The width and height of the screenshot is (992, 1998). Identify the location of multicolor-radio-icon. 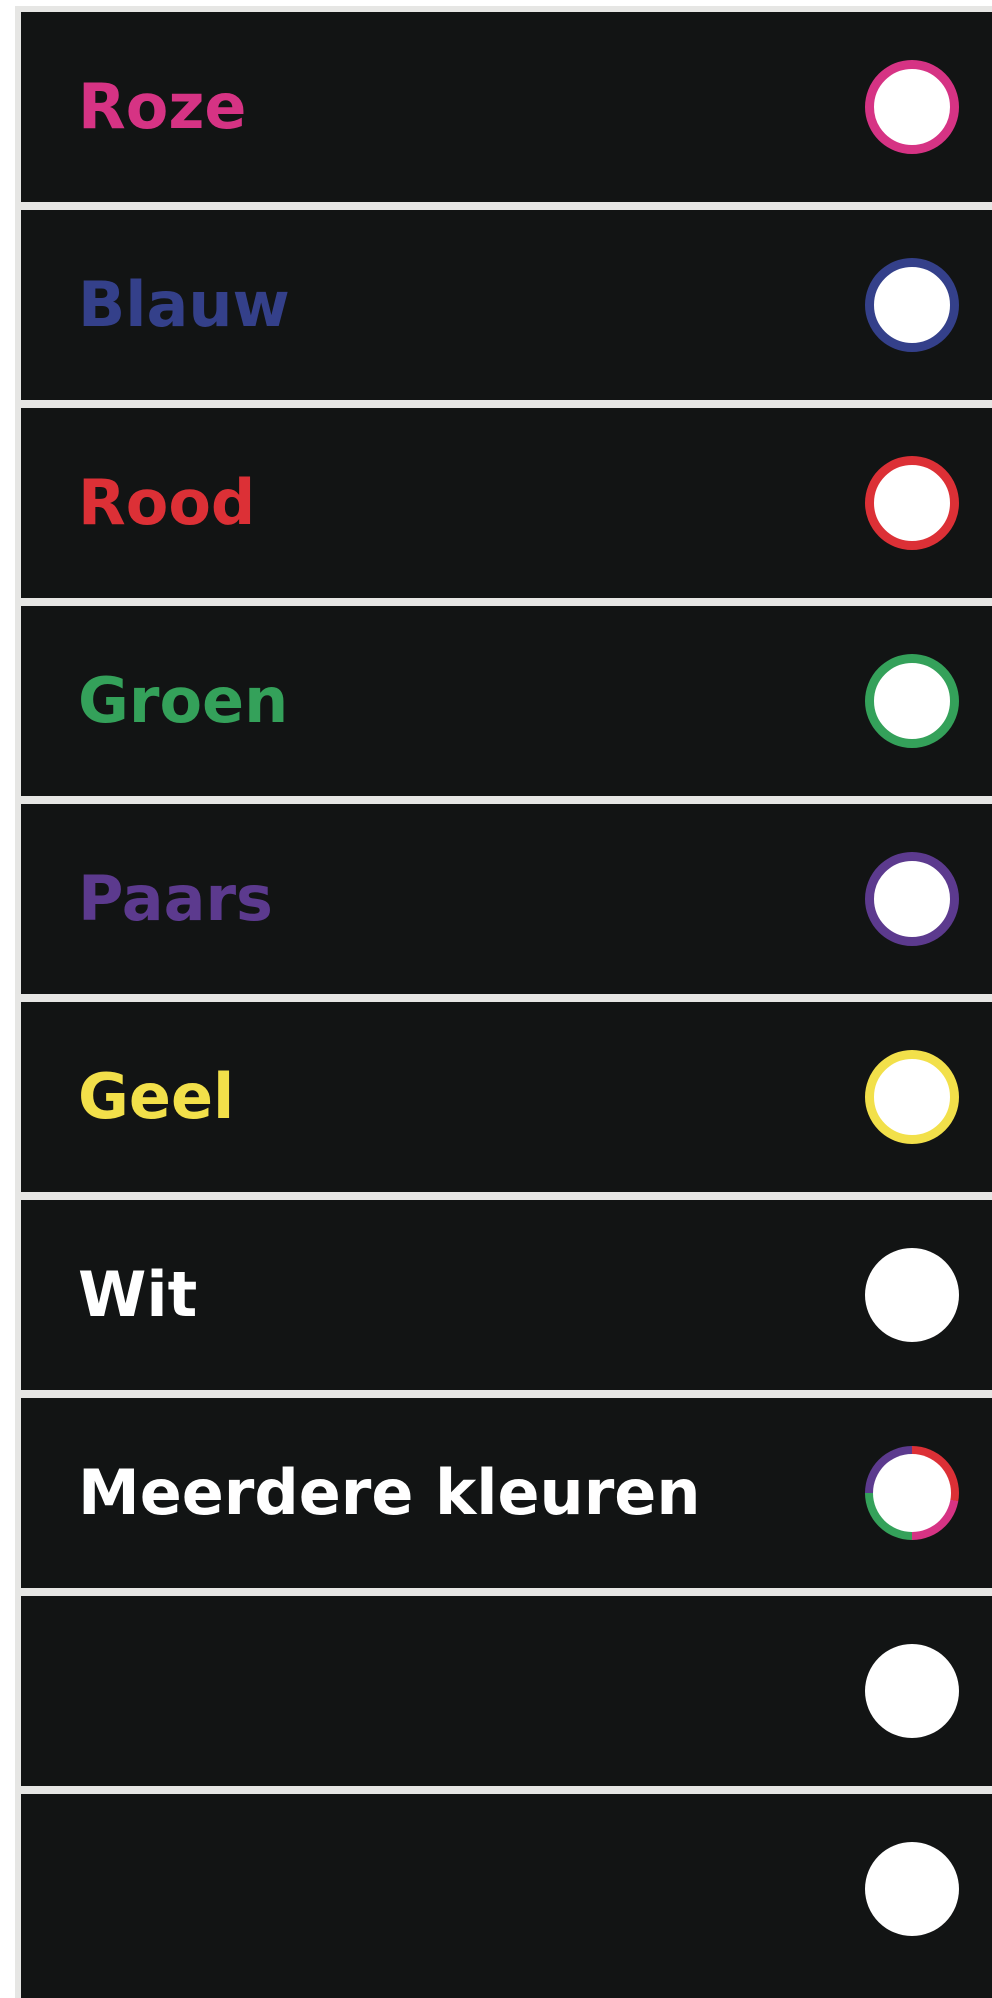
(912, 1493).